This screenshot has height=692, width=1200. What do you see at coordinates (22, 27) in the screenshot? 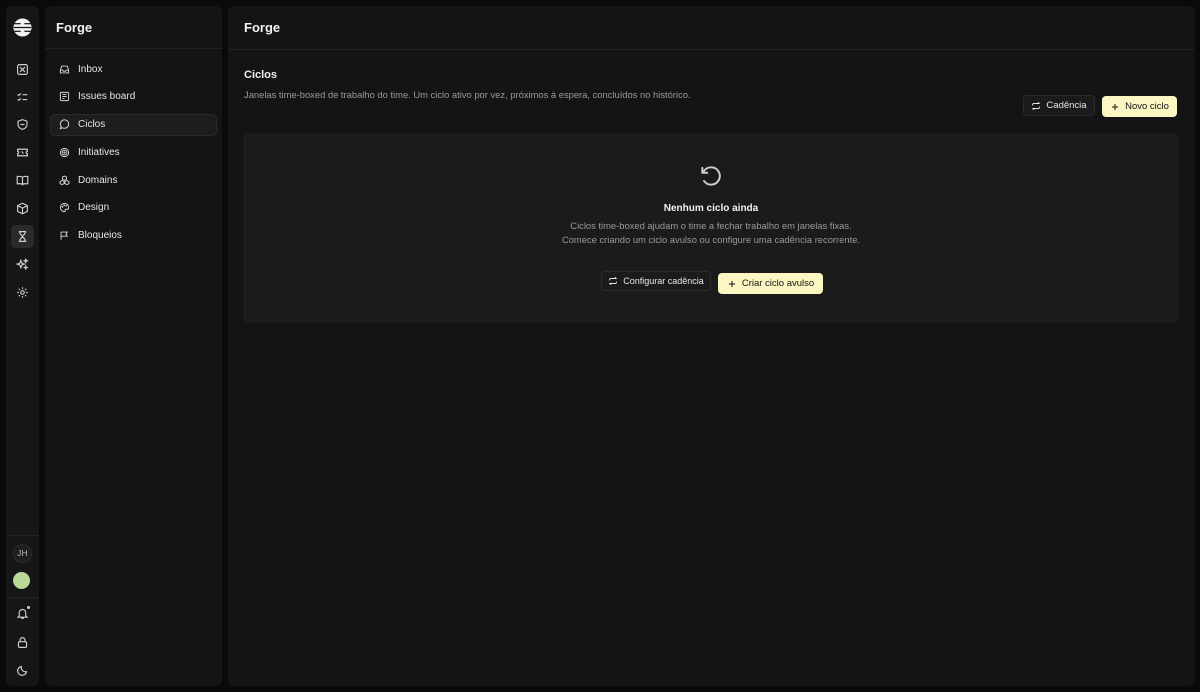
I see `app-logo-icon` at bounding box center [22, 27].